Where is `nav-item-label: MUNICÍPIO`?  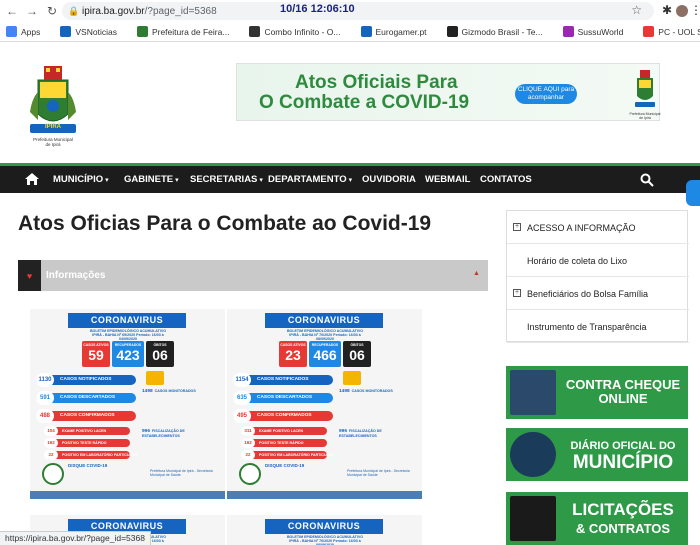
nav-item-label: MUNICÍPIO is located at coordinates (78, 179).